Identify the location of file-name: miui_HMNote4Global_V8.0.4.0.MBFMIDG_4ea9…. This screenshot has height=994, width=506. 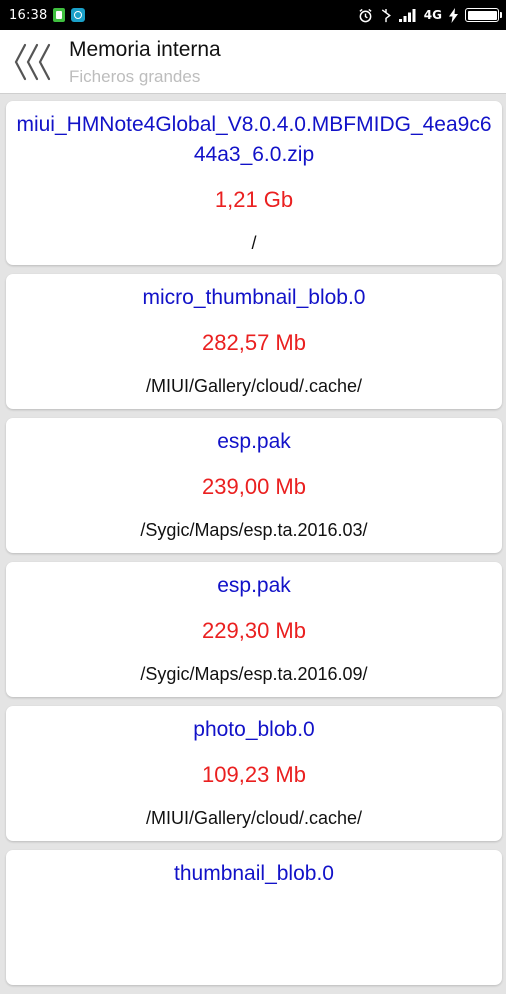
(254, 139).